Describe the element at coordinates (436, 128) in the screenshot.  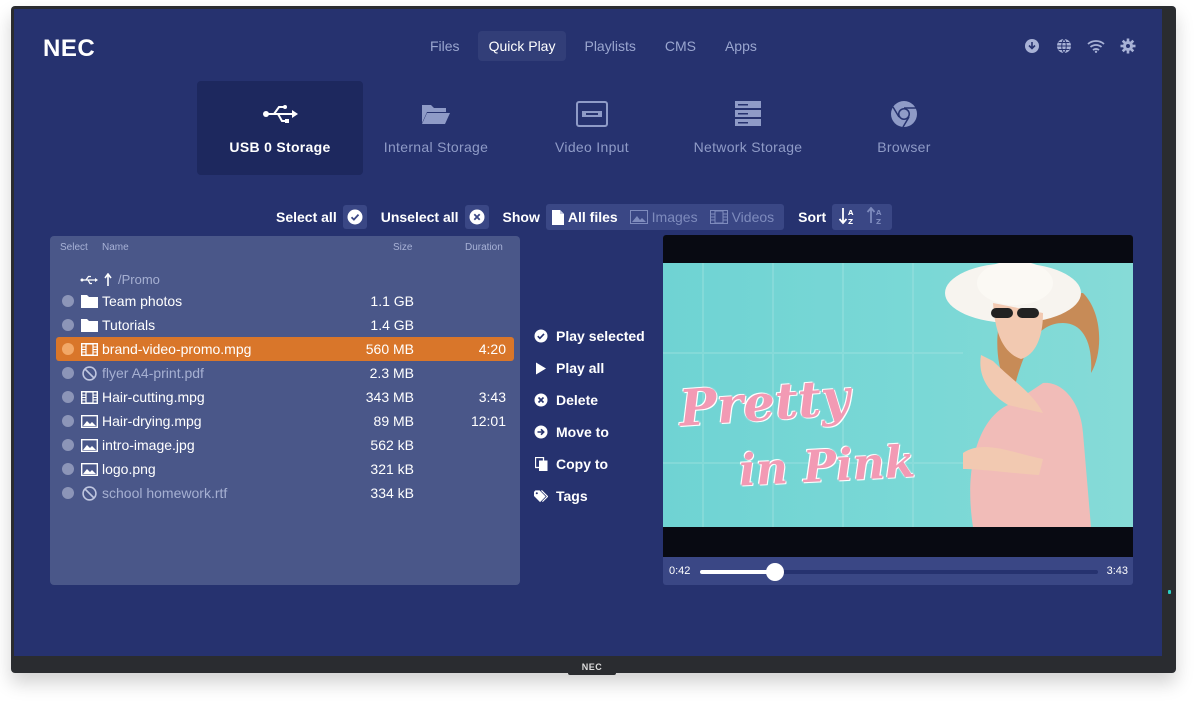
I see `source-internal-storage: Internal Storage` at that location.